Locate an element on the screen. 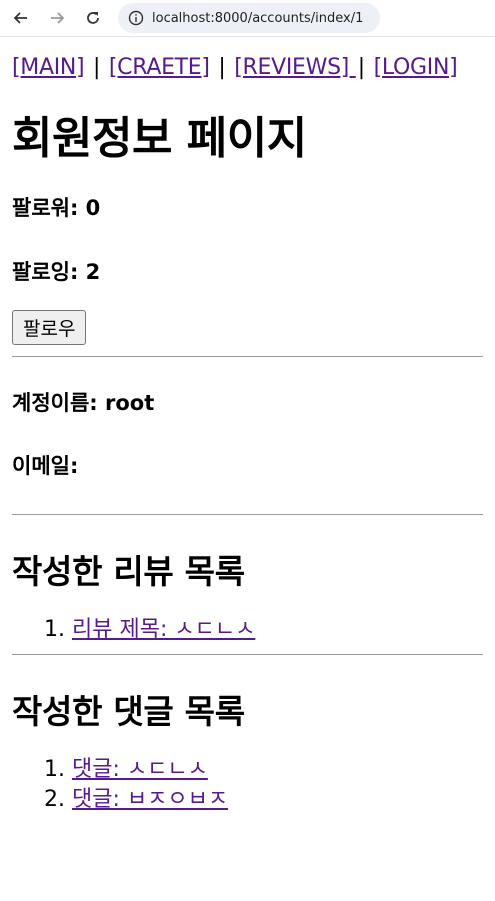  comments-list: 댓글: ㅅㄷㄴㅅ 댓글: ㅂㅈㅇㅂㅈ is located at coordinates (247, 785).